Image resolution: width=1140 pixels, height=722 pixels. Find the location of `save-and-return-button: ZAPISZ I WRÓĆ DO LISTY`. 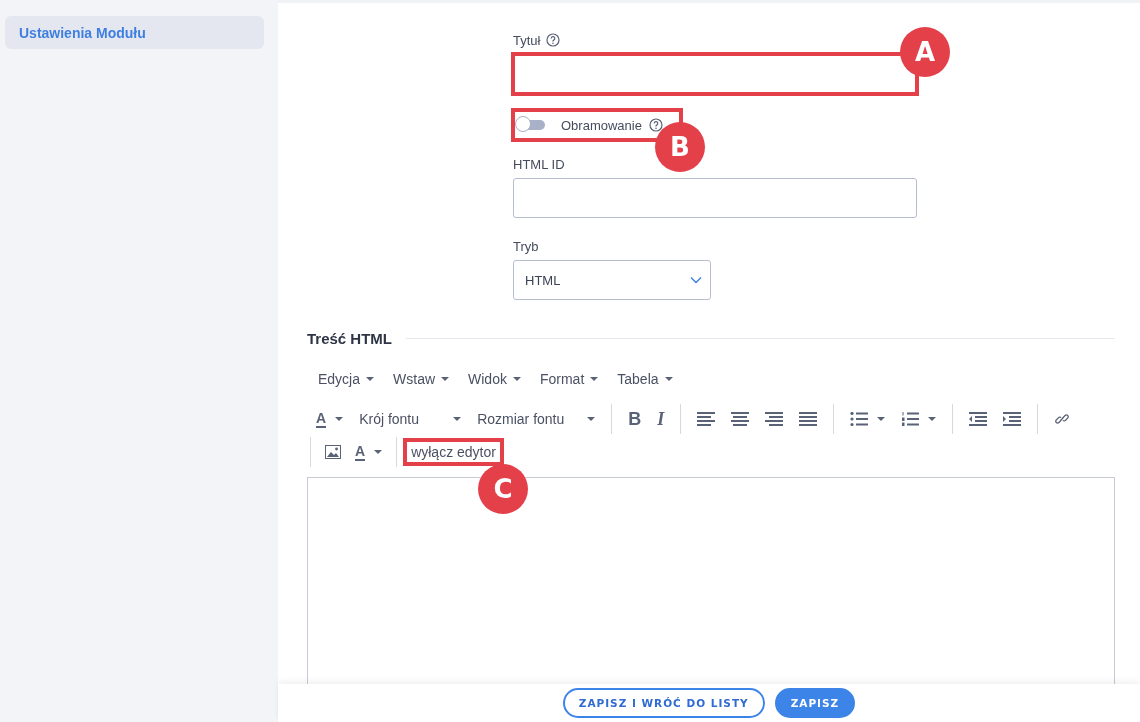

save-and-return-button: ZAPISZ I WRÓĆ DO LISTY is located at coordinates (663, 703).